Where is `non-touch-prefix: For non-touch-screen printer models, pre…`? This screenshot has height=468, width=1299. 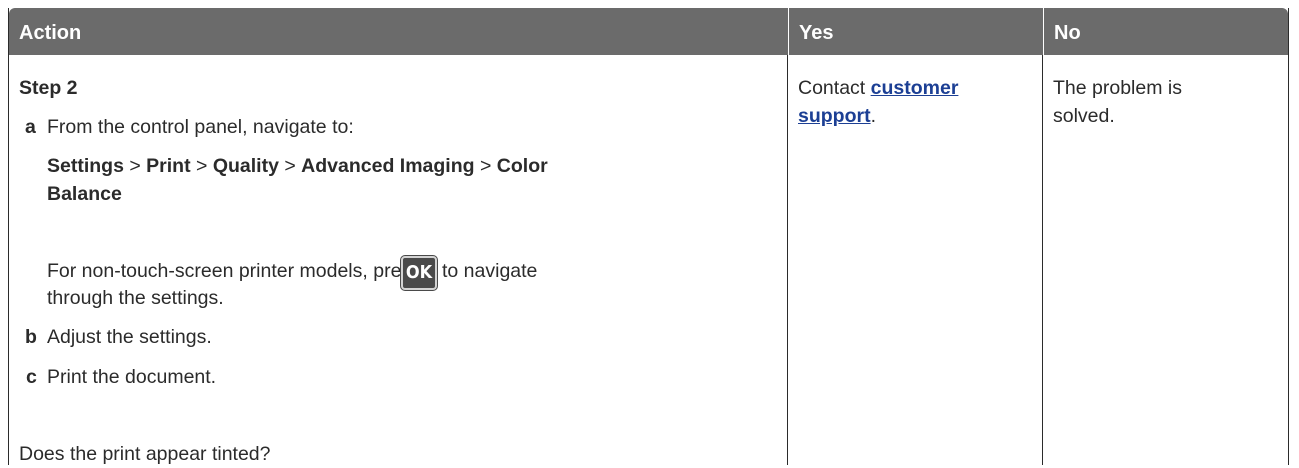 non-touch-prefix: For non-touch-screen printer models, pre… is located at coordinates (234, 271).